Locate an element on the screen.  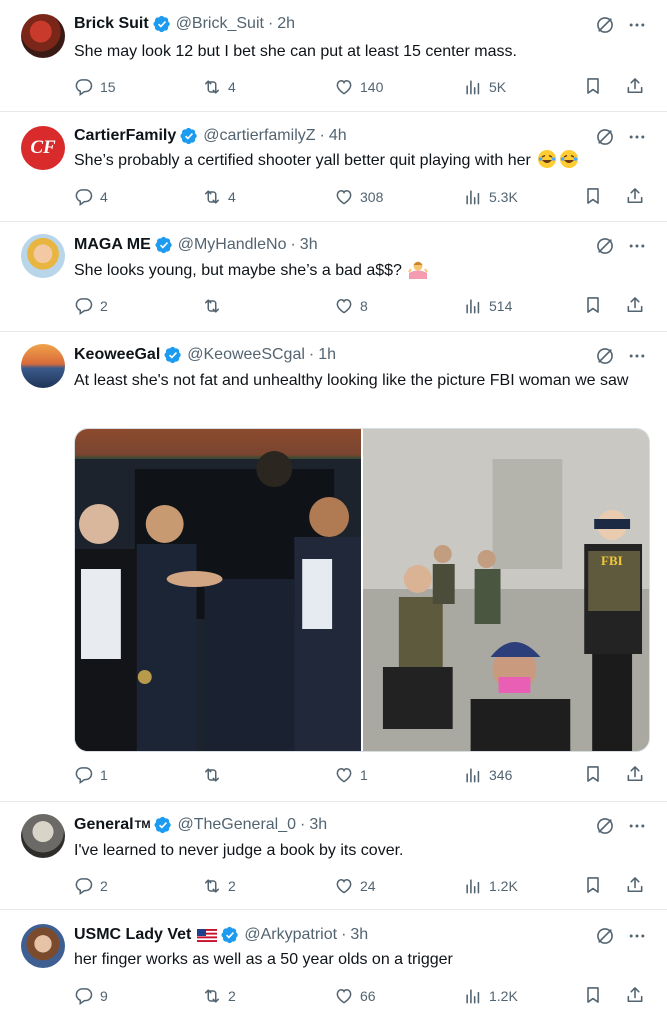
display-name: MAGA ME is located at coordinates (112, 245).